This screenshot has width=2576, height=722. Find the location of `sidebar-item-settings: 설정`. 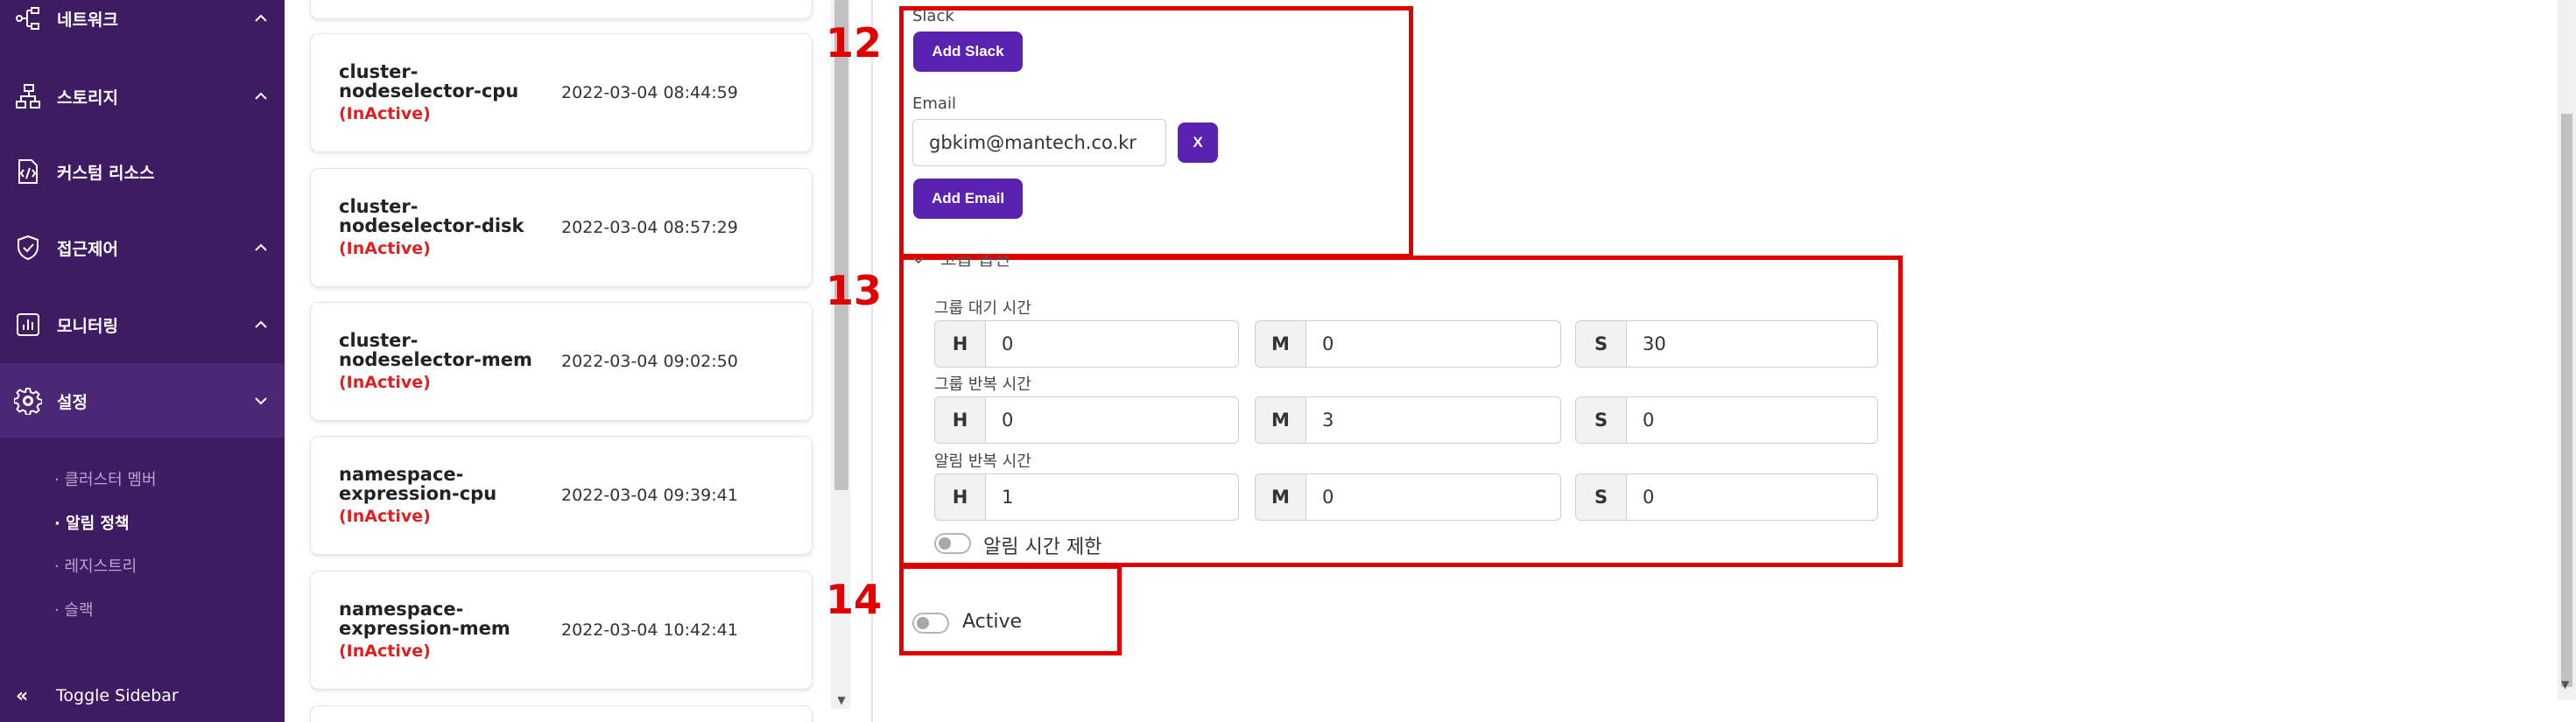

sidebar-item-settings: 설정 is located at coordinates (142, 400).